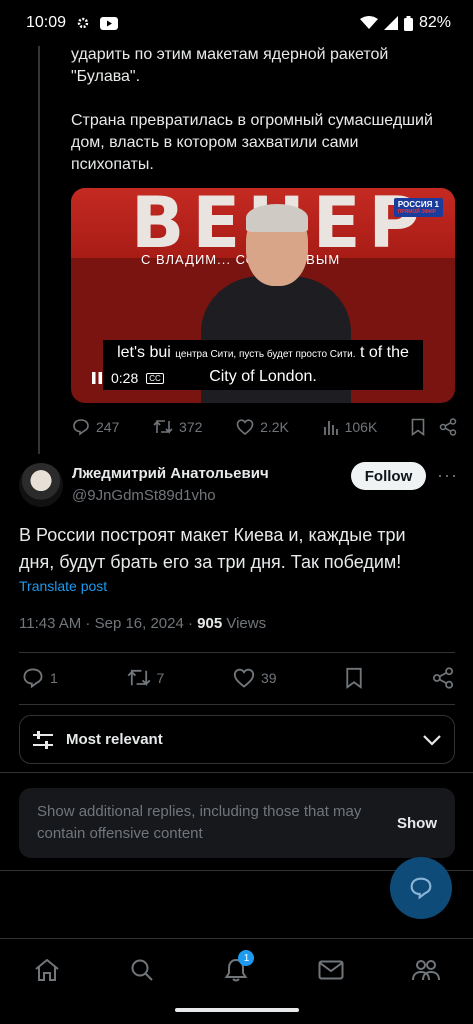 The height and width of the screenshot is (1024, 473). What do you see at coordinates (108, 427) in the screenshot?
I see `reply-count: 247` at bounding box center [108, 427].